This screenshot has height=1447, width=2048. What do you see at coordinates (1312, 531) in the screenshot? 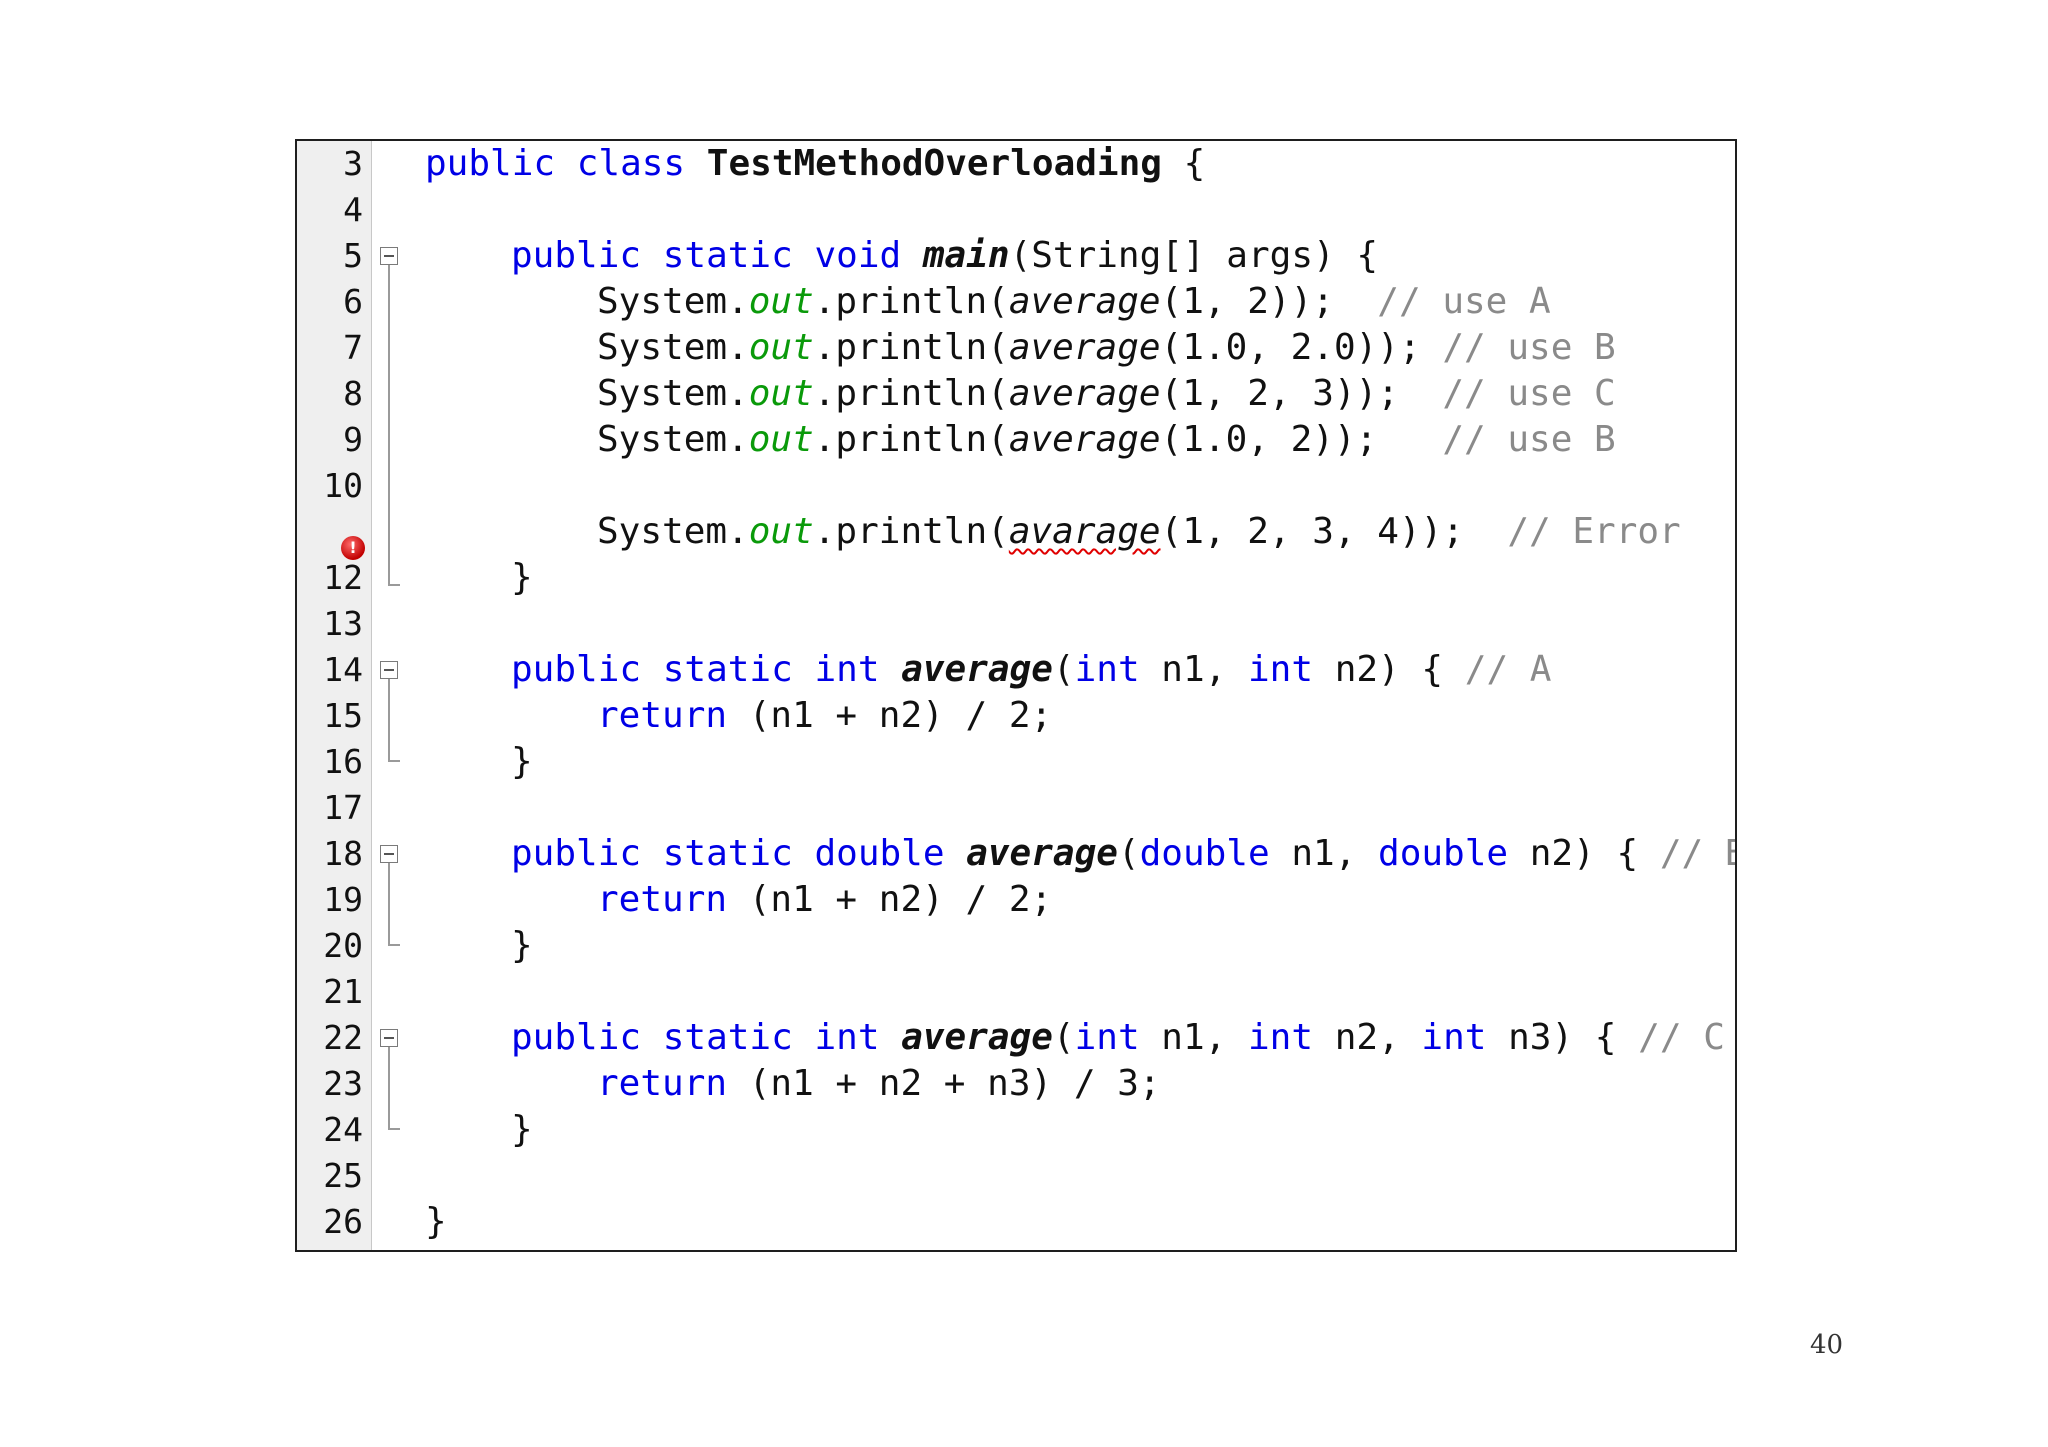
I see `arguments: (1, 2, 3, 4));` at bounding box center [1312, 531].